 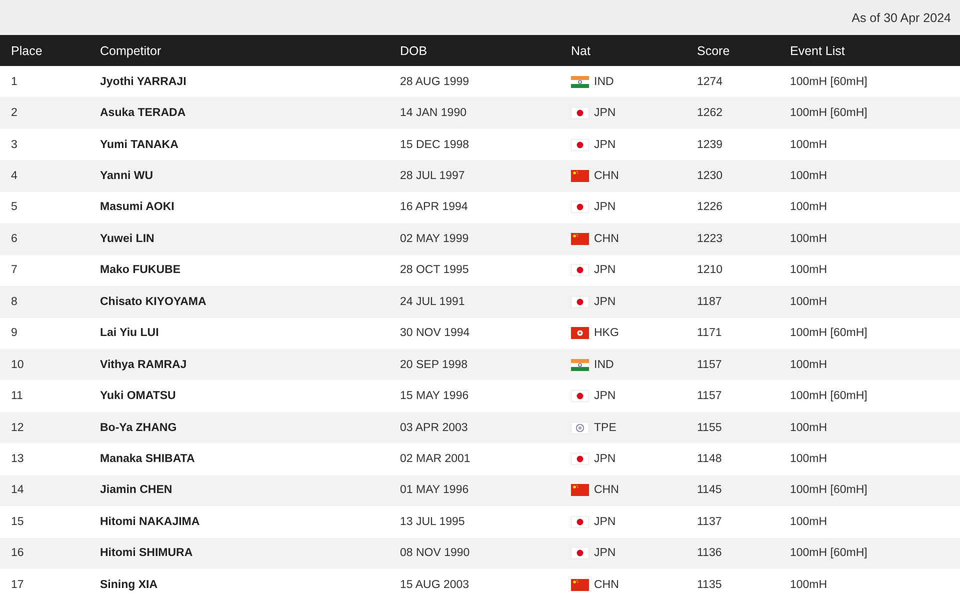 I want to click on dob-cell-text: 08 NOV 1990, so click(x=435, y=553).